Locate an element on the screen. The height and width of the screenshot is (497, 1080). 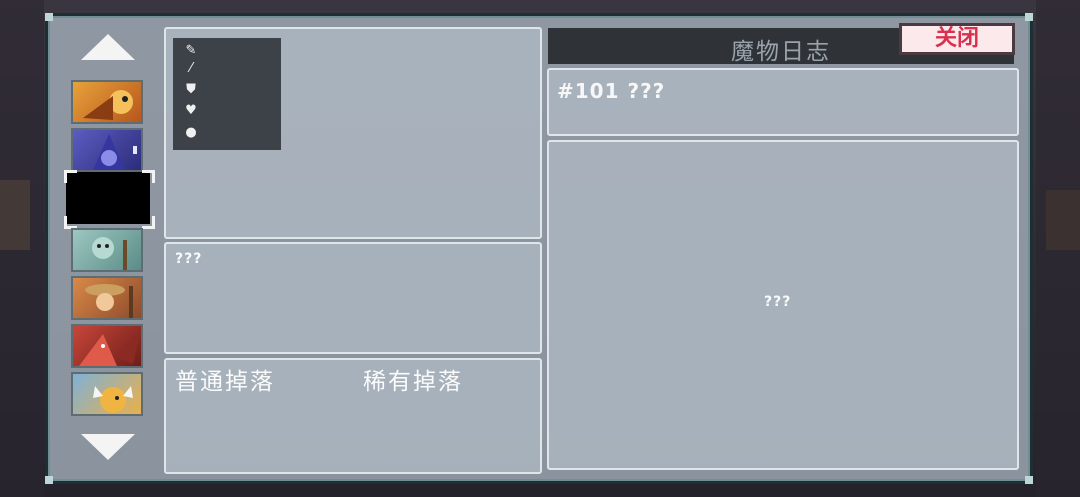
horned-beast-monster-thumbnail is located at coordinates (107, 394).